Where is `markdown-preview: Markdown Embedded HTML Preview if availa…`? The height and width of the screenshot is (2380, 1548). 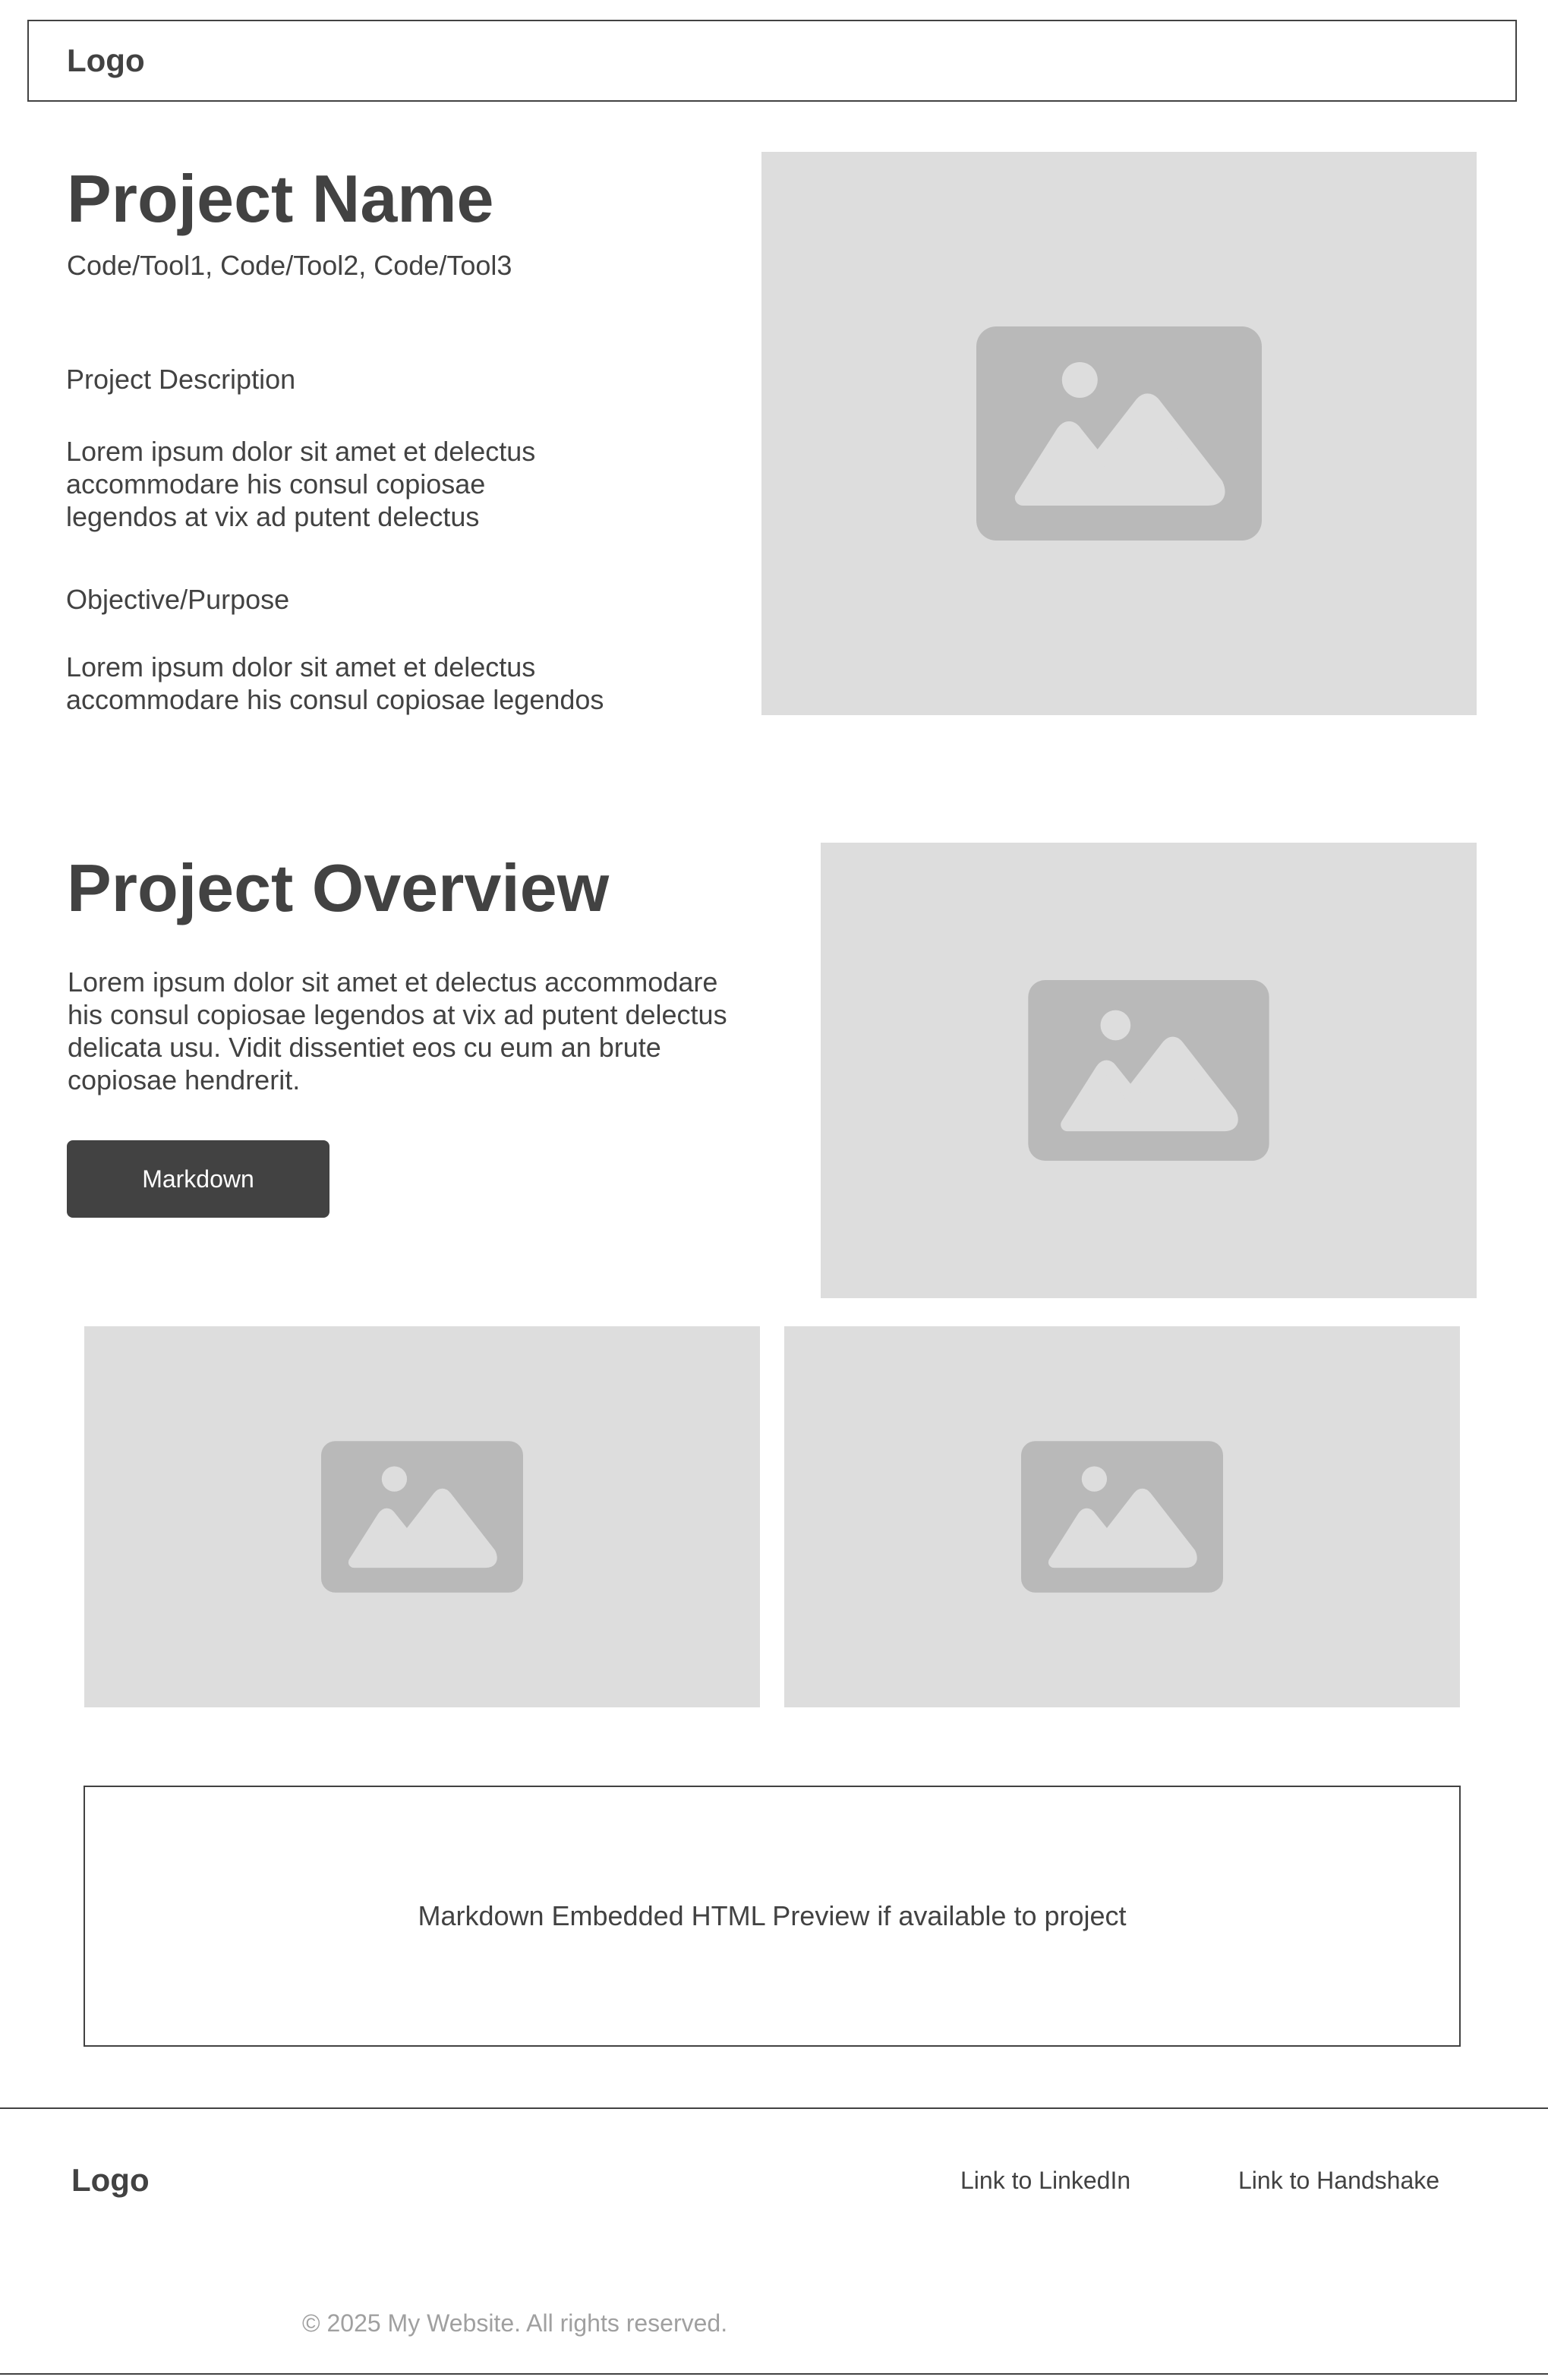
markdown-preview: Markdown Embedded HTML Preview if availa… is located at coordinates (772, 1916).